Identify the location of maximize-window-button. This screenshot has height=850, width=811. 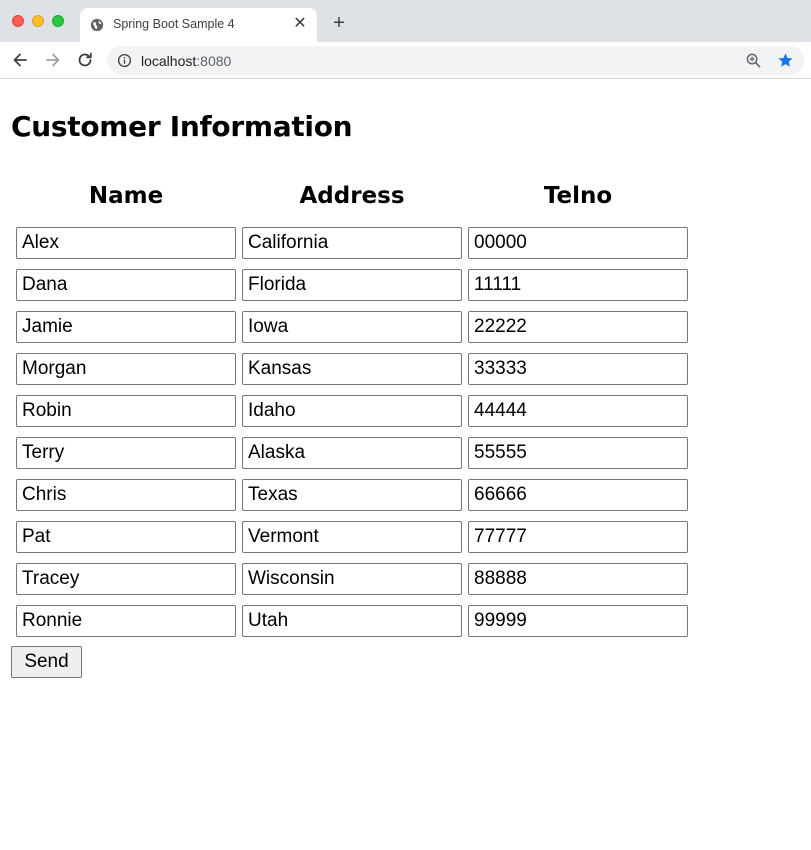
(58, 21).